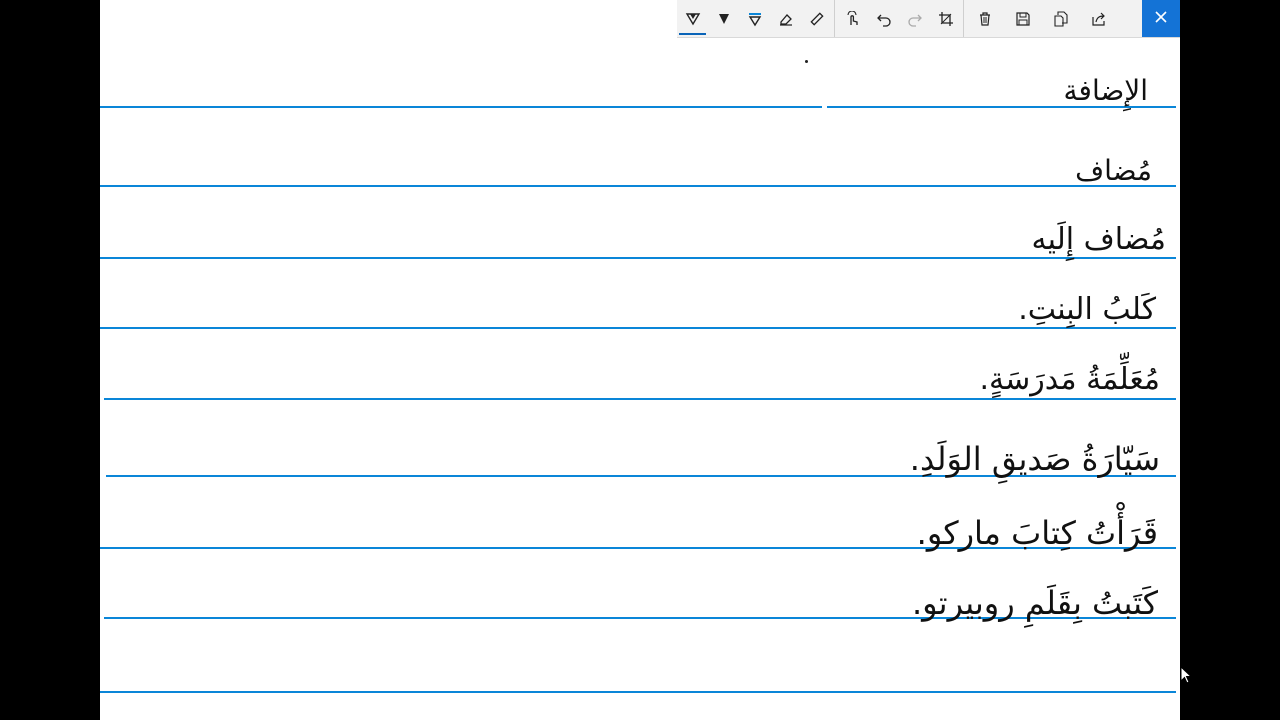 The width and height of the screenshot is (1280, 720). Describe the element at coordinates (985, 18) in the screenshot. I see `delete-icon` at that location.